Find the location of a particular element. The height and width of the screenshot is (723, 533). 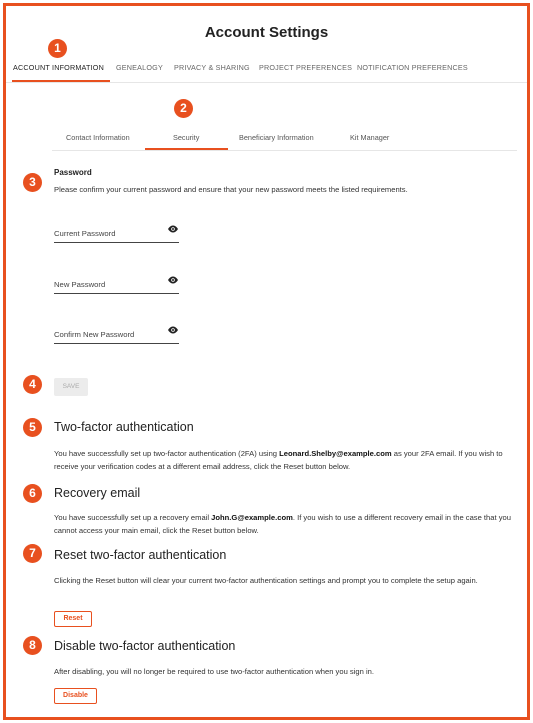

save-button: SAVE is located at coordinates (71, 387).